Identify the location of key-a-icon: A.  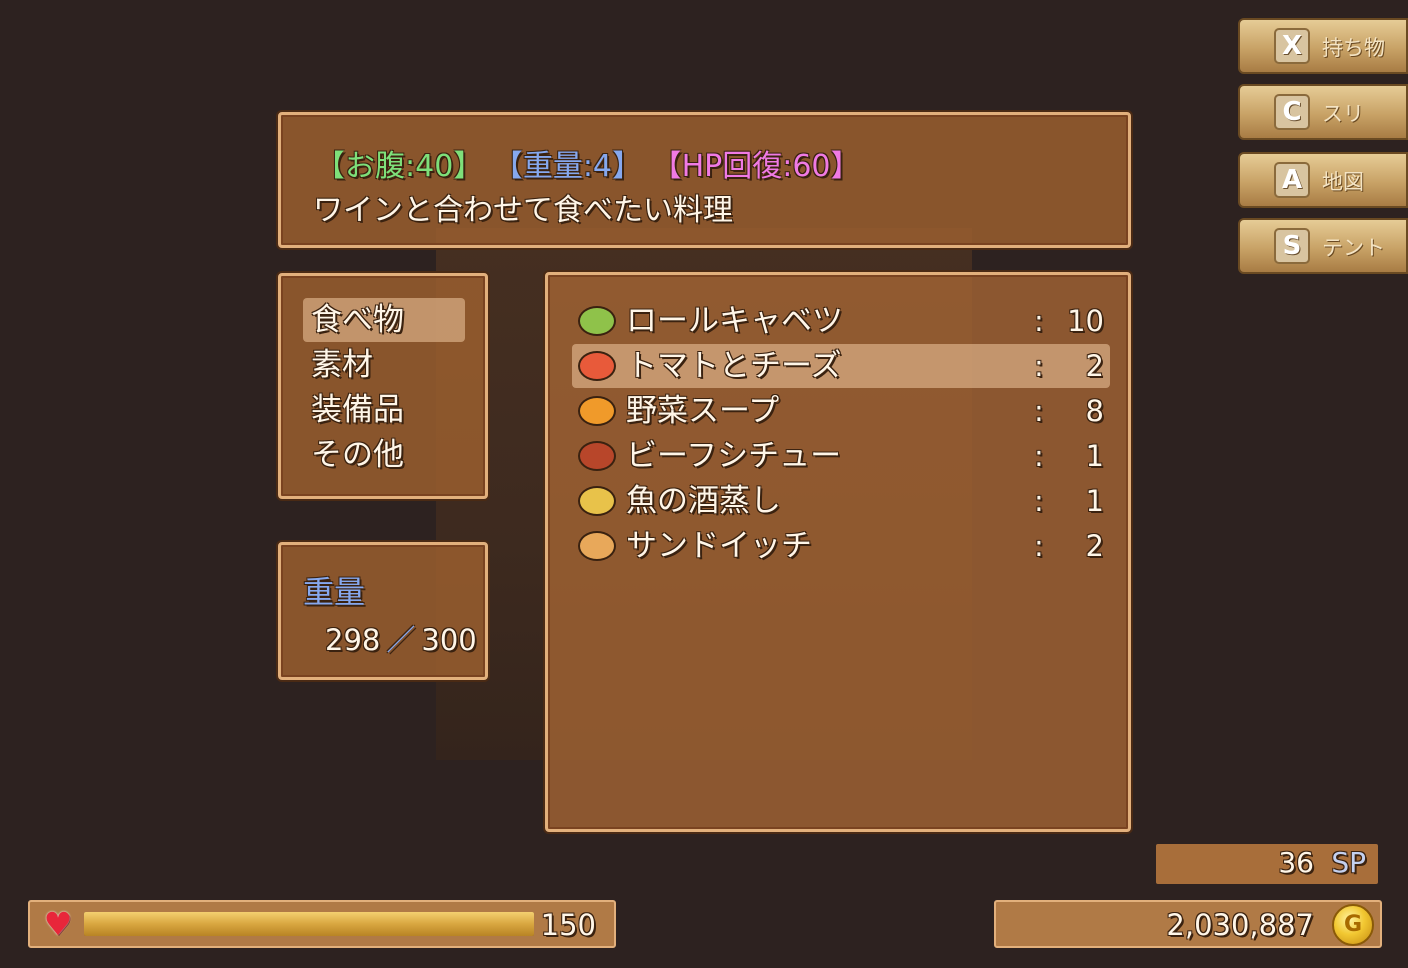
(1292, 180).